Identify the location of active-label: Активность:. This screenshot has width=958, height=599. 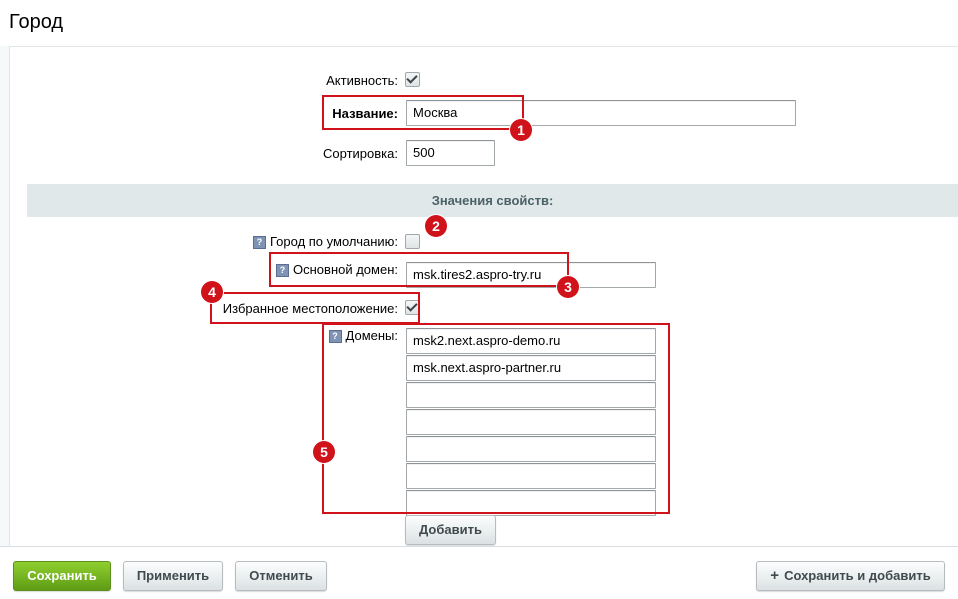
(362, 80).